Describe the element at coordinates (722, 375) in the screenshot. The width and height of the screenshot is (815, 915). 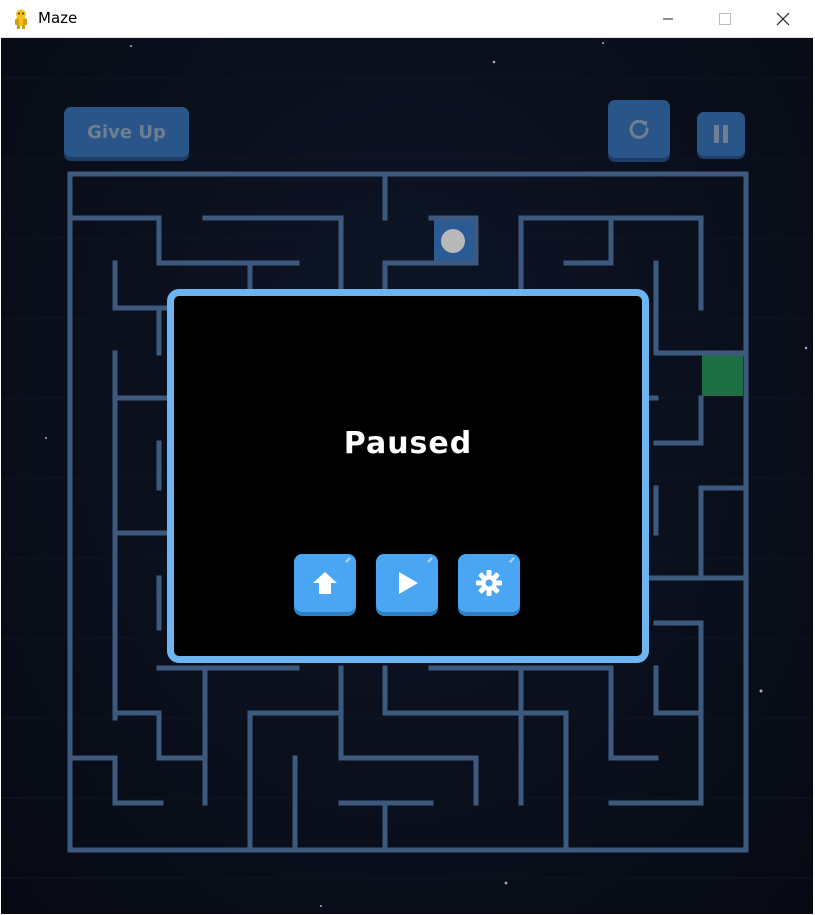
I see `goal-tile` at that location.